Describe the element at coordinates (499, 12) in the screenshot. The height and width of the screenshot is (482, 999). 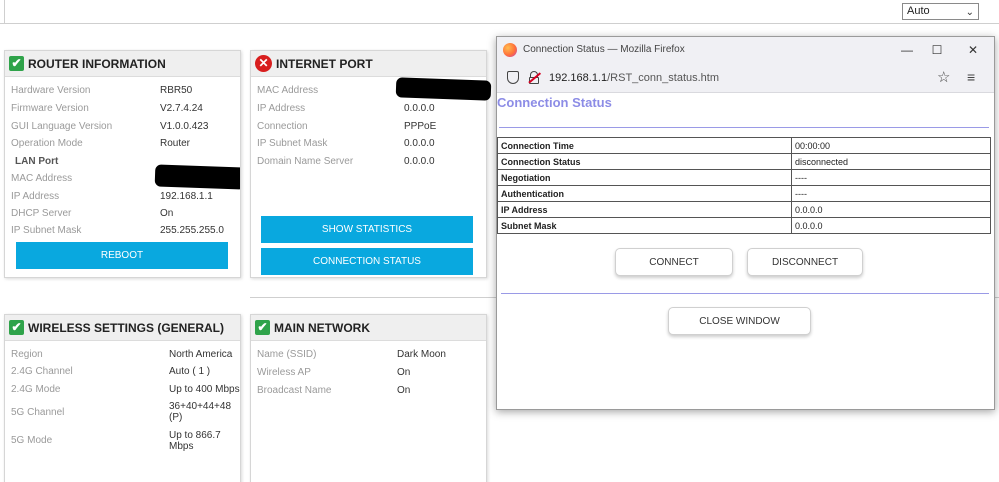
I see `top-bar: Auto ⌄` at that location.